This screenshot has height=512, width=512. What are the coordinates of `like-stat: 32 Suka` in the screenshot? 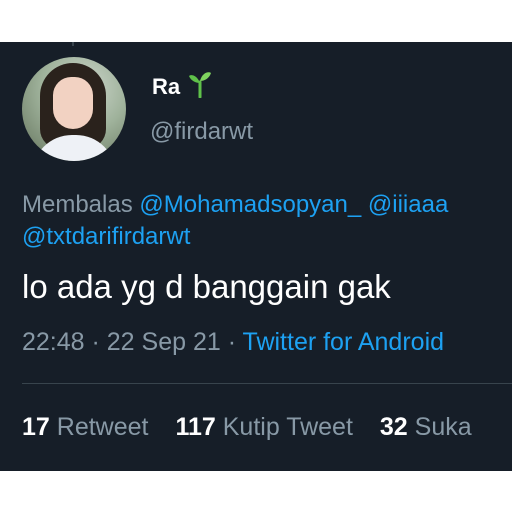 It's located at (426, 427).